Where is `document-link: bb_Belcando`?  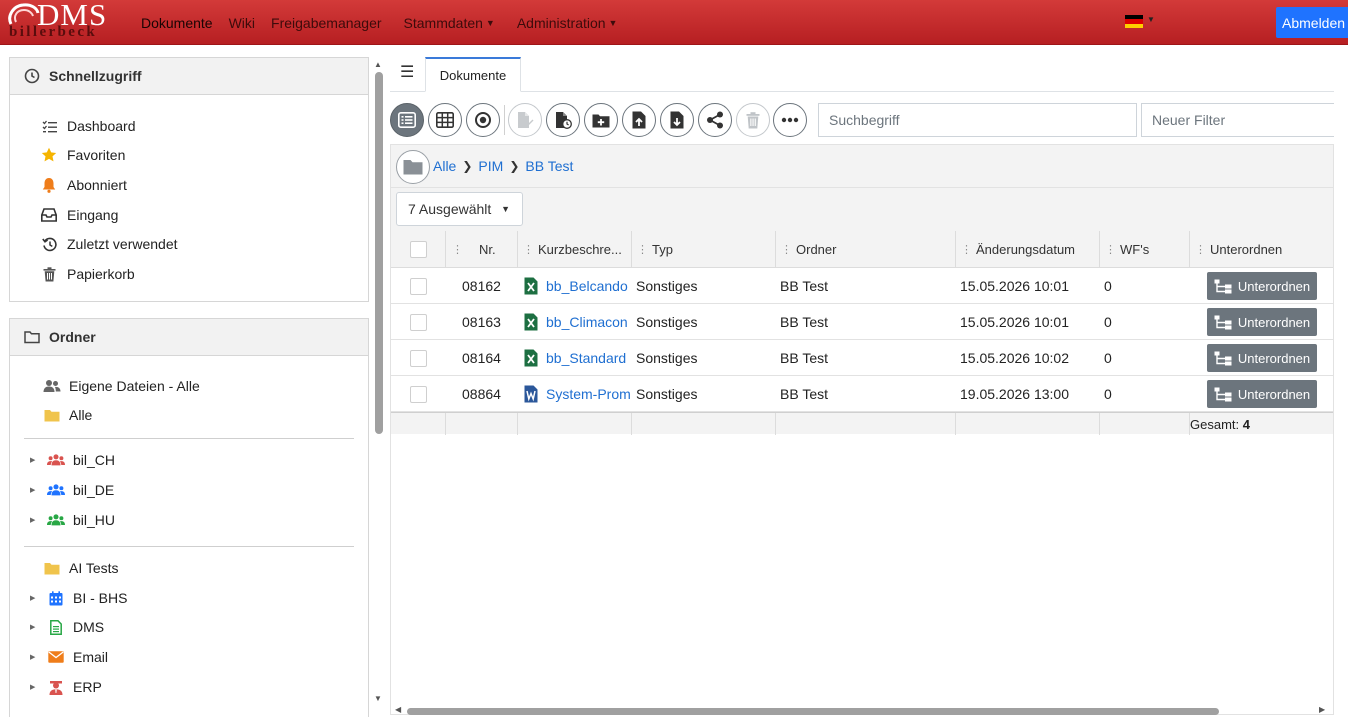 document-link: bb_Belcando is located at coordinates (587, 286).